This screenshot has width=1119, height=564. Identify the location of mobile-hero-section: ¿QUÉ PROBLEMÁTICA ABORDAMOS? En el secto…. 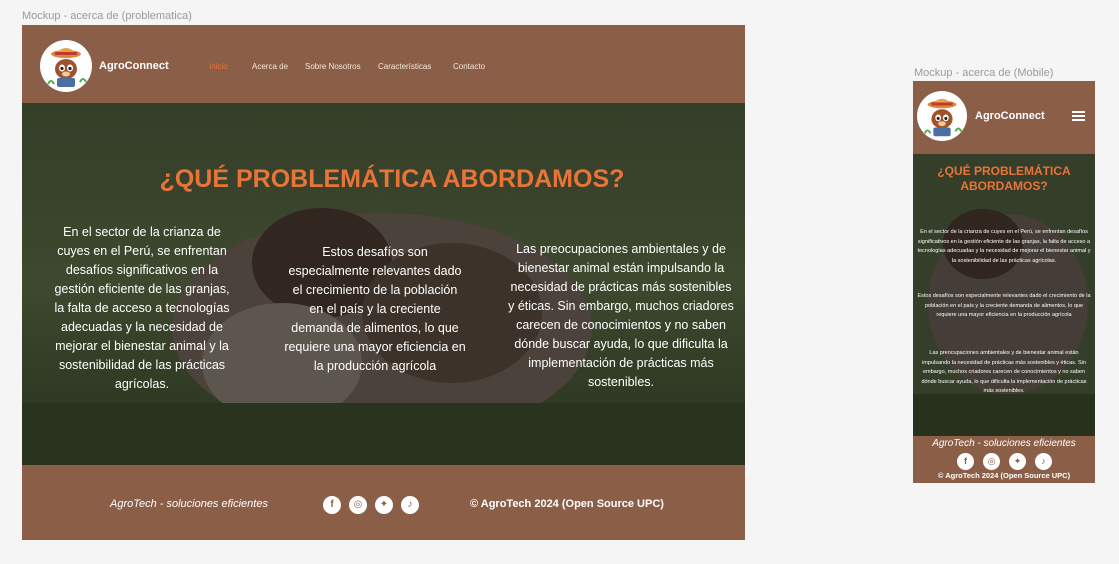
(1004, 295).